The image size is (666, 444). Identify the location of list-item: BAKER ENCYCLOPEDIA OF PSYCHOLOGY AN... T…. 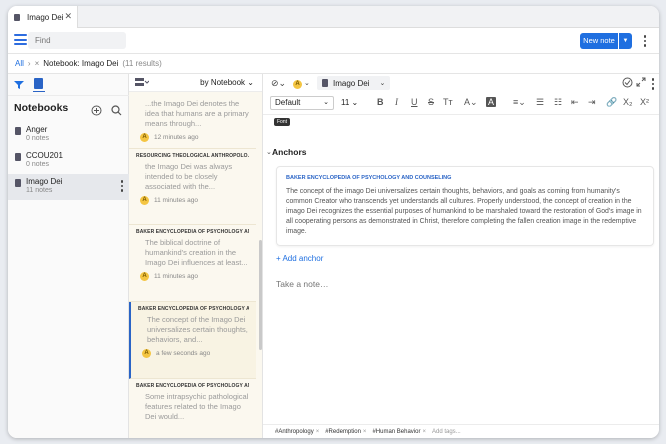
(192, 263).